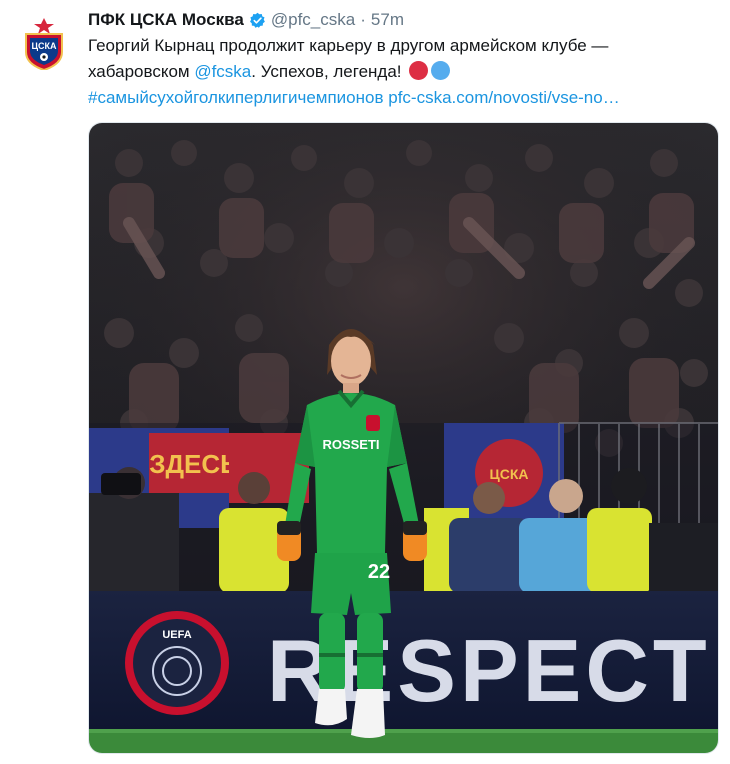 The image size is (730, 764). Describe the element at coordinates (141, 71) in the screenshot. I see `tweet-text-line2: хабаровском` at that location.